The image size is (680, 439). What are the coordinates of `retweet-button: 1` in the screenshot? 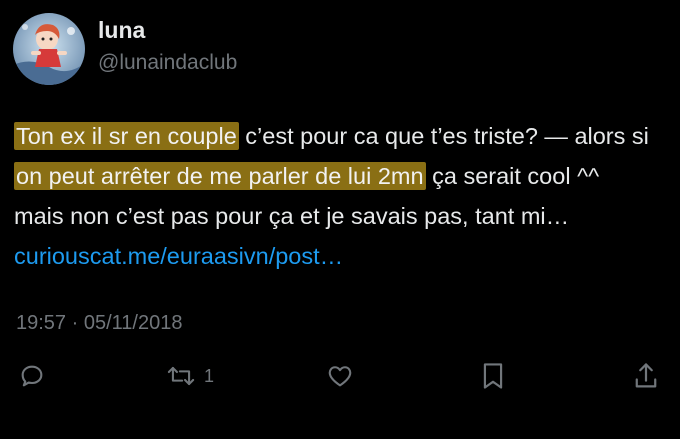 It's located at (190, 376).